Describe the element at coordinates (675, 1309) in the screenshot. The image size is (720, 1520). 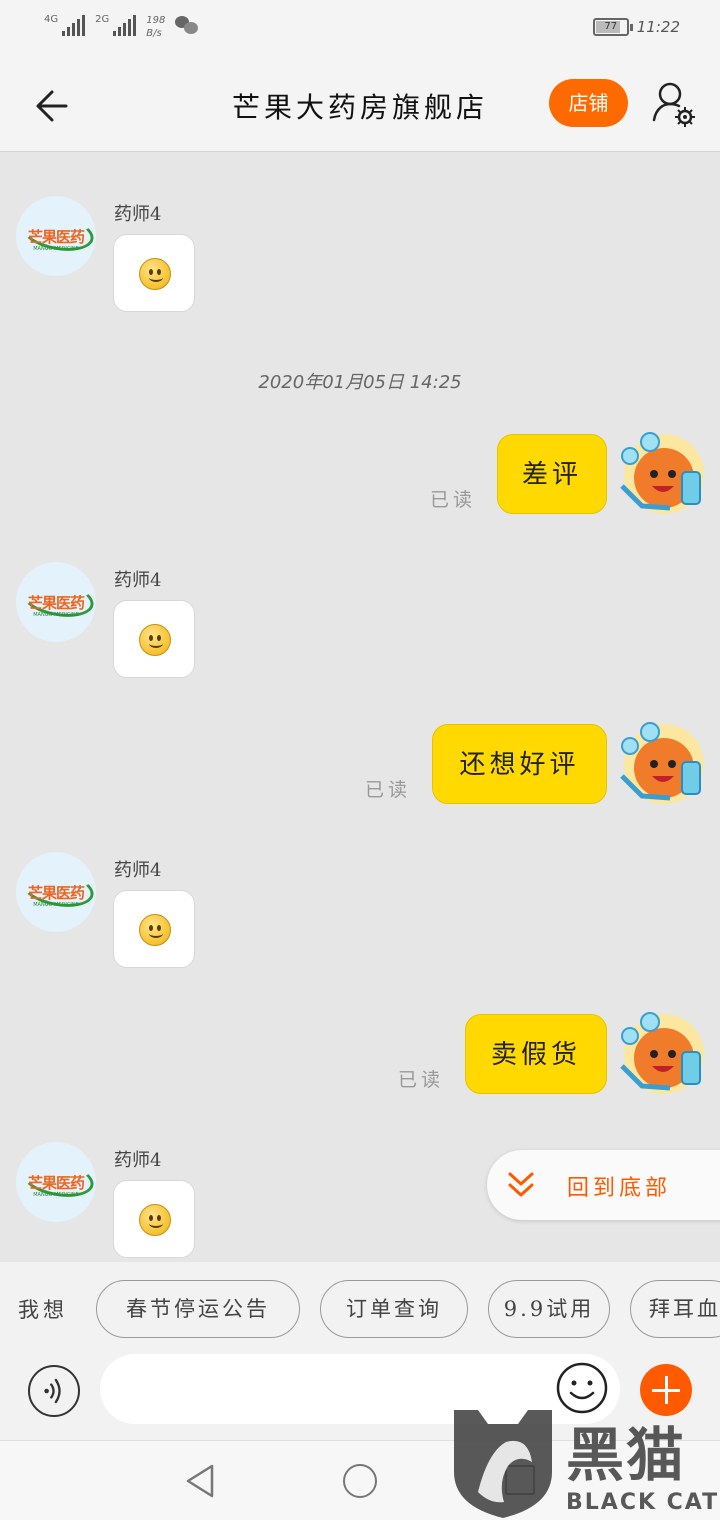
I see `quick-reply-chip: 拜耳血` at that location.